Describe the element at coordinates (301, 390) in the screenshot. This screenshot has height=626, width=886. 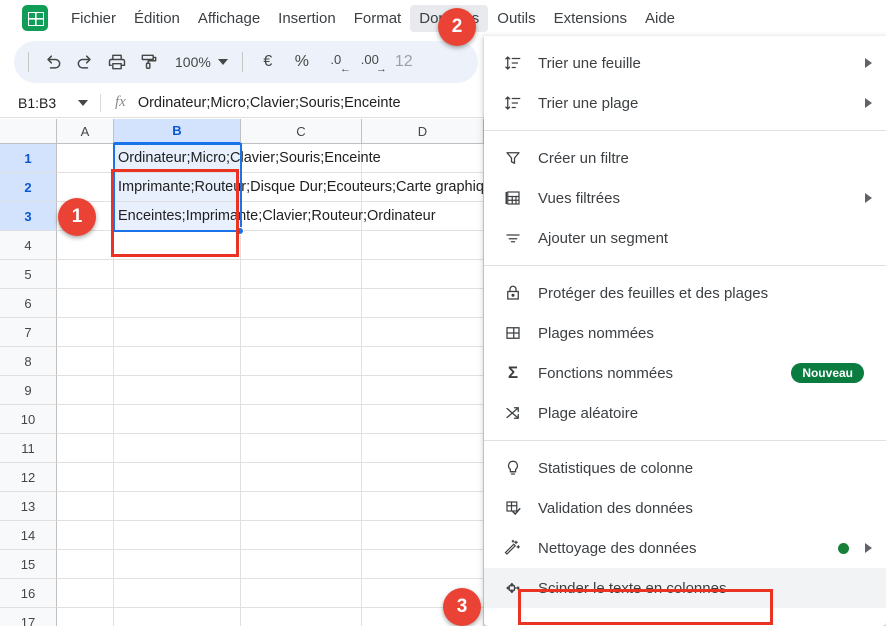
I see `cell-c9` at that location.